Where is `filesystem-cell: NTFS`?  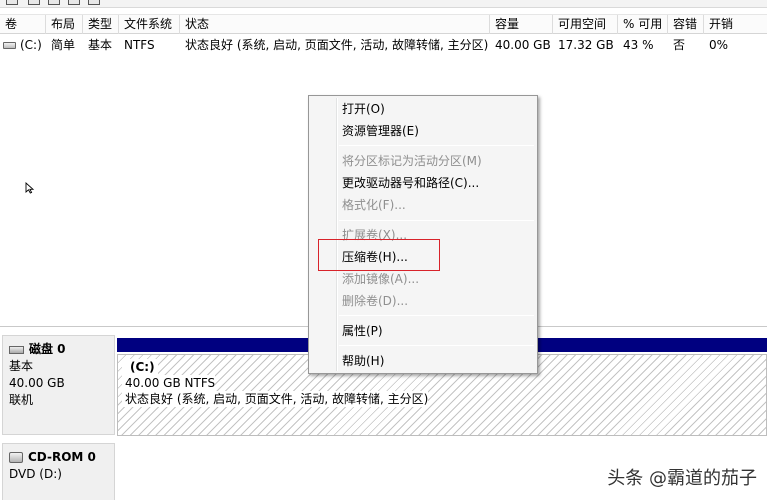
filesystem-cell: NTFS is located at coordinates (139, 45).